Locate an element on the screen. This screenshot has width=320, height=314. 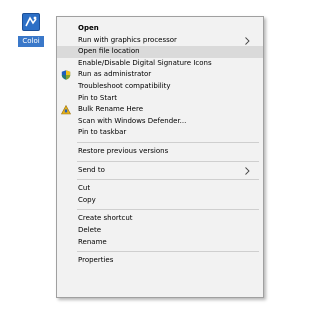
menu-item-label: Restore previous versions is located at coordinates (123, 150).